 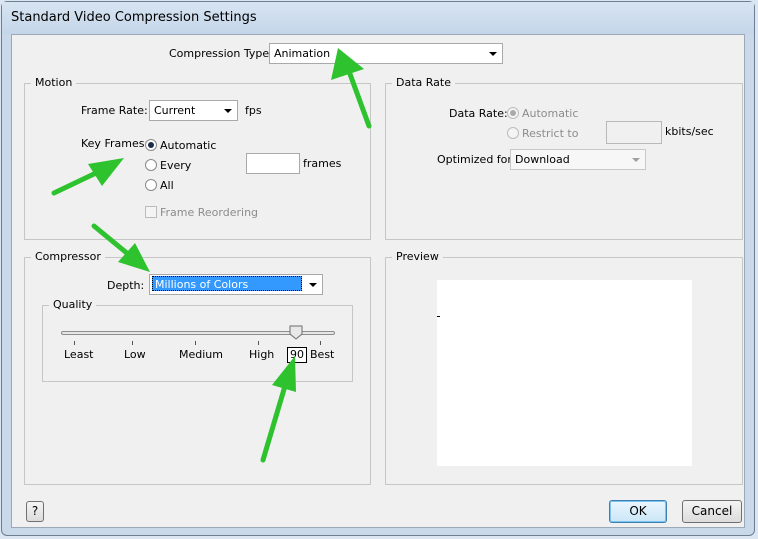 I want to click on key-frames-all-radio, so click(x=151, y=185).